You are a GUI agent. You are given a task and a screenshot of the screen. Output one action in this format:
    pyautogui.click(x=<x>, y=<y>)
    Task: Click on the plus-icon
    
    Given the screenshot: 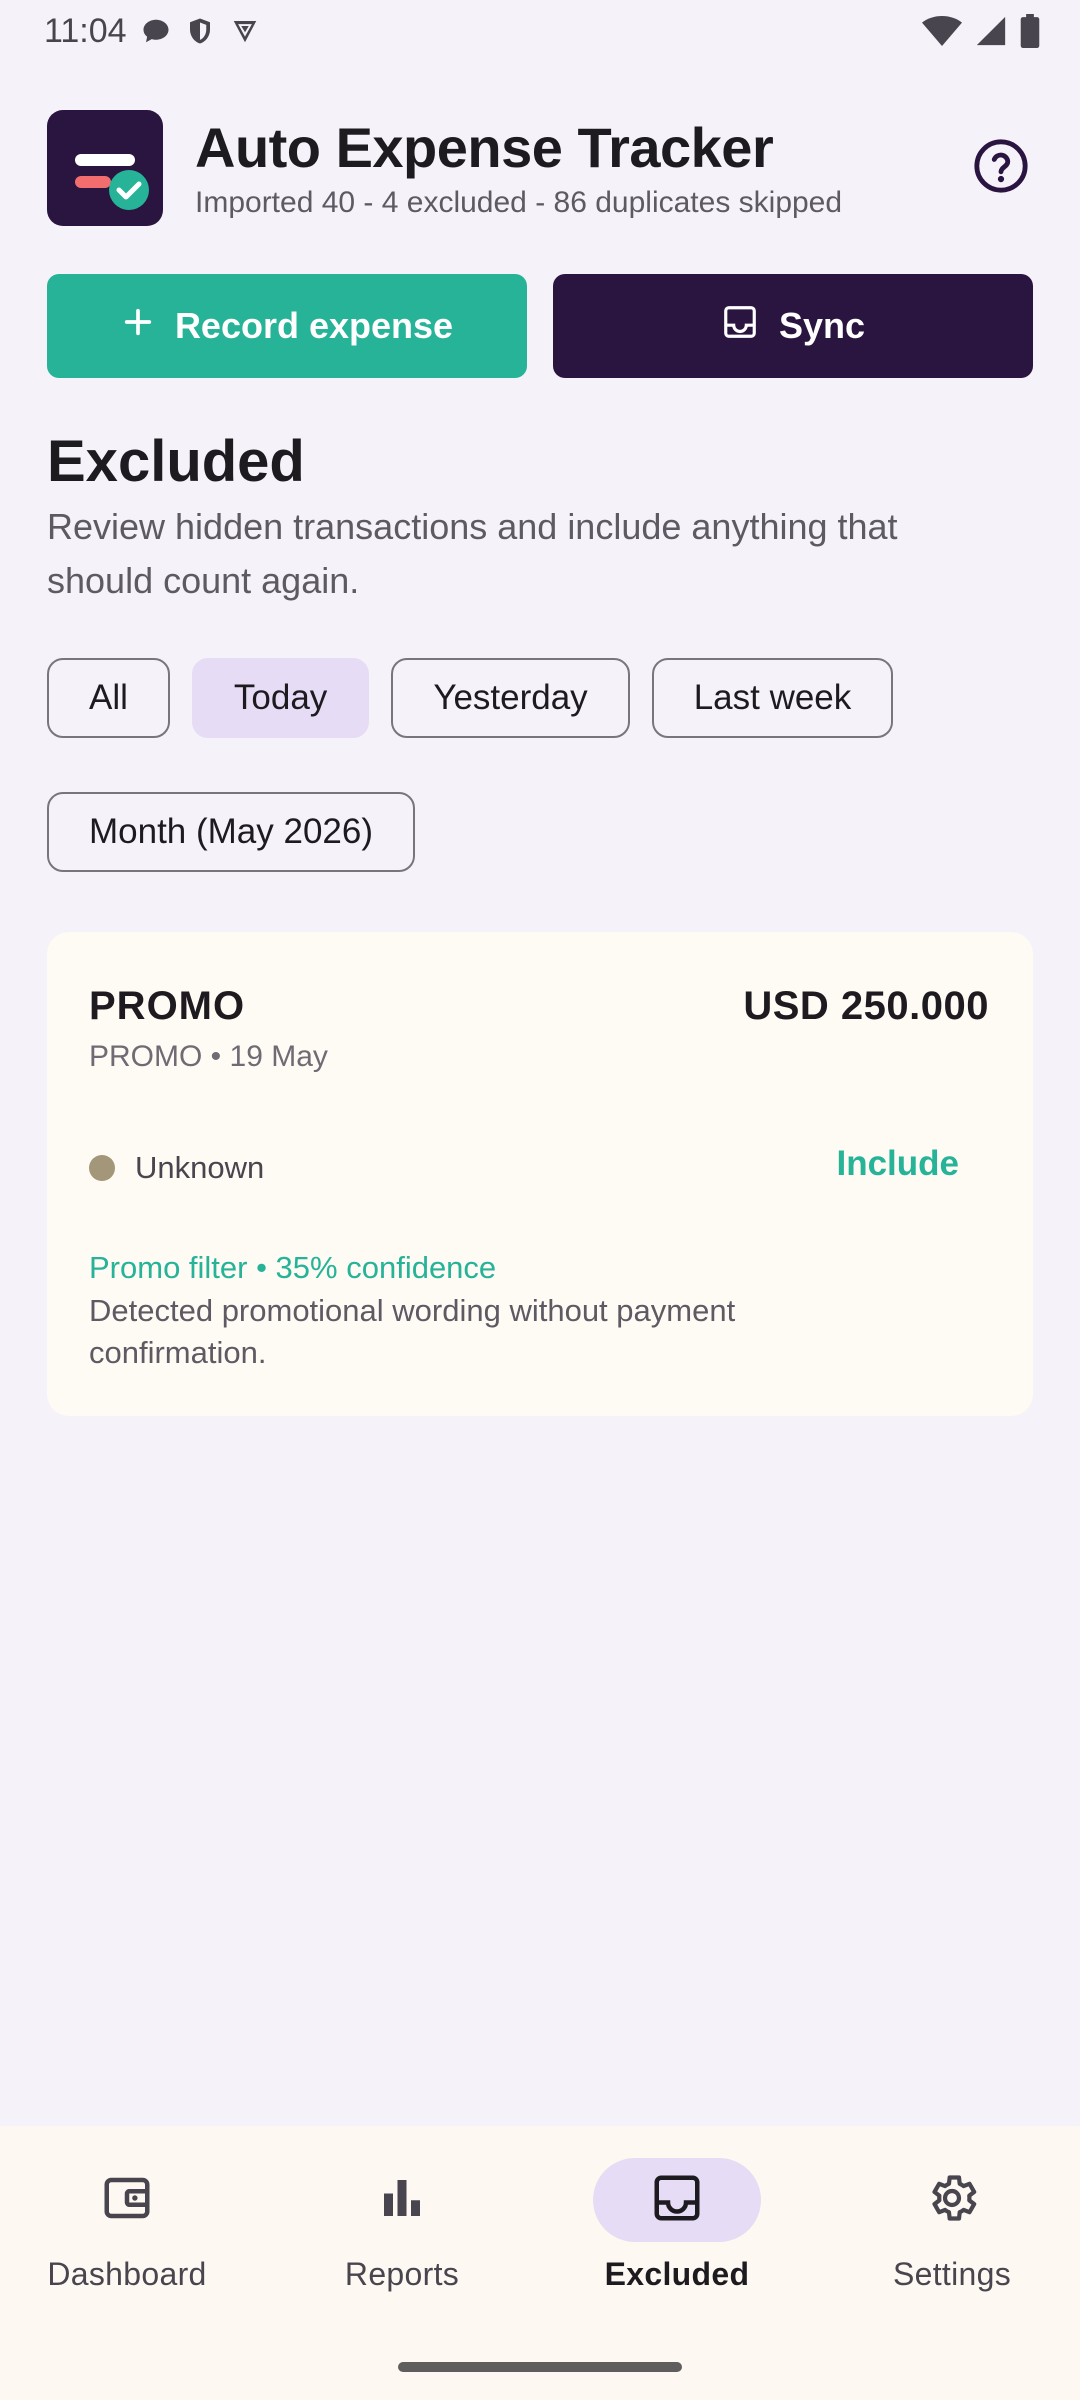 What is the action you would take?
    pyautogui.click(x=138, y=326)
    